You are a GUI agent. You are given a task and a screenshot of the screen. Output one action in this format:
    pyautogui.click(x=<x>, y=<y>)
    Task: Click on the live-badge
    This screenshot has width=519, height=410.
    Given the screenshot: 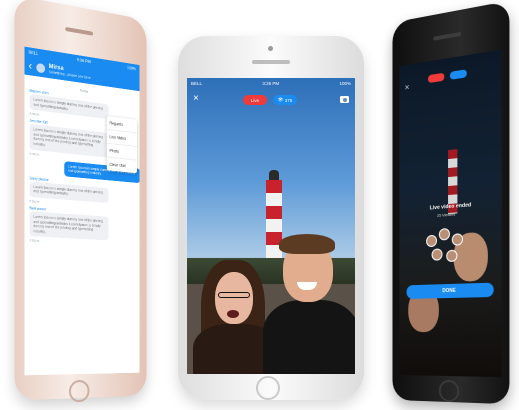 What is the action you would take?
    pyautogui.click(x=436, y=78)
    